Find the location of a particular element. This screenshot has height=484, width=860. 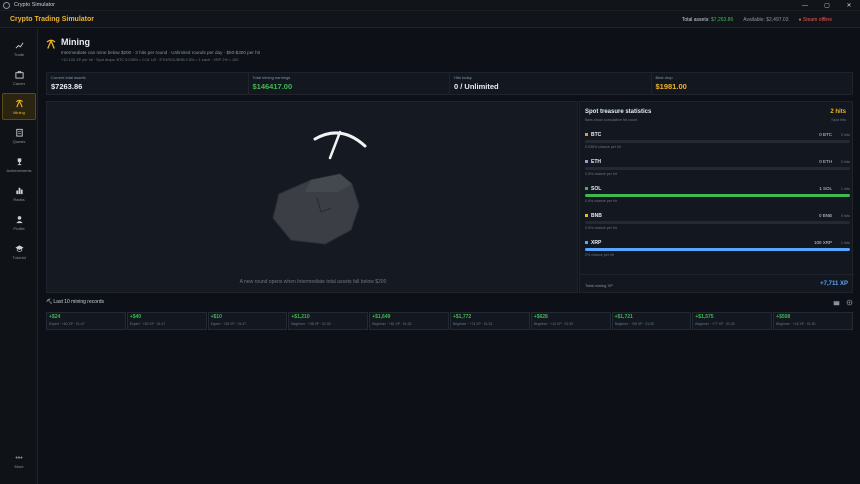

treasure-hits-label: Spot hits is located at coordinates (838, 120).